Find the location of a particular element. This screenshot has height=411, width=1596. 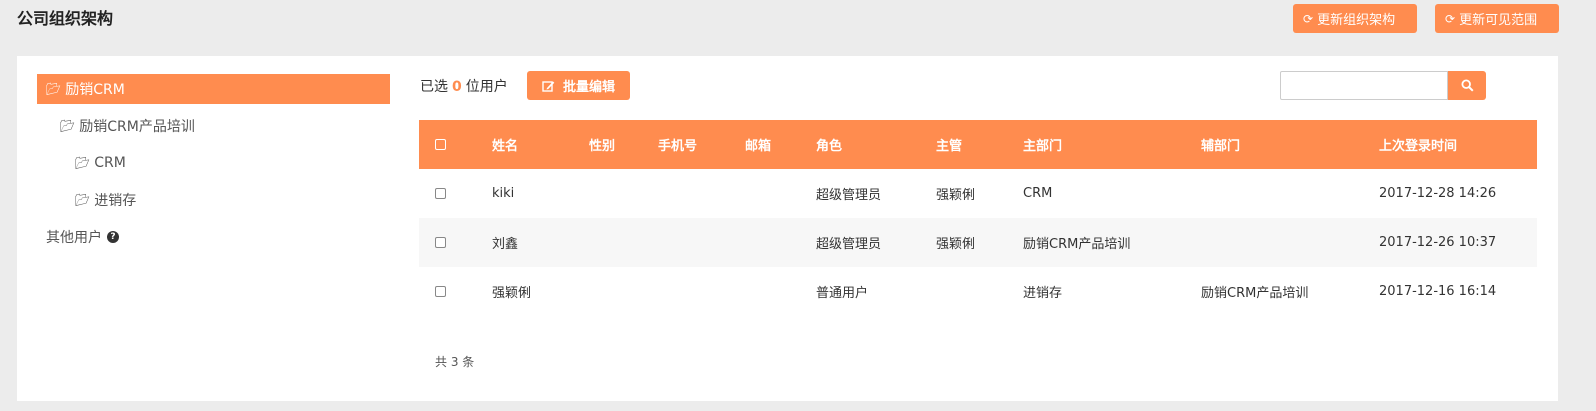

cell-sub-dept: 励销CRM产品培训 is located at coordinates (1255, 293).